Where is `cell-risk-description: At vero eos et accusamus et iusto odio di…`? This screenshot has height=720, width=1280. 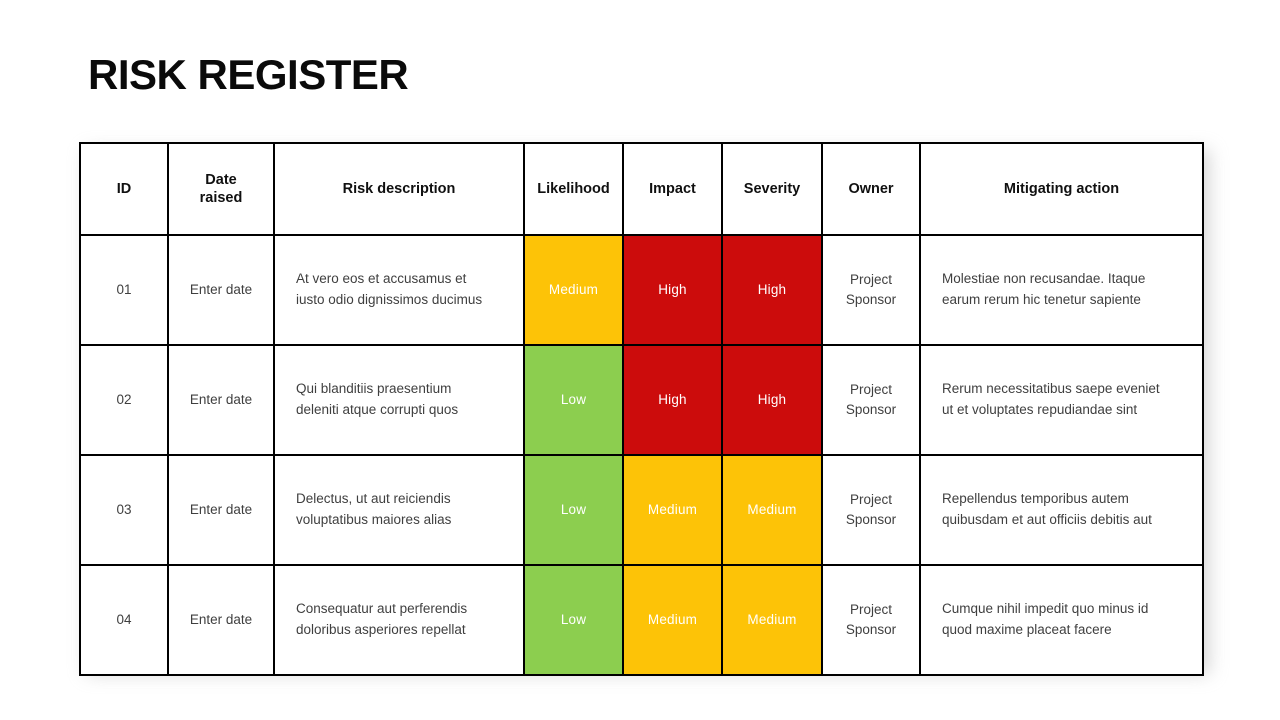 cell-risk-description: At vero eos et accusamus et iusto odio di… is located at coordinates (399, 290).